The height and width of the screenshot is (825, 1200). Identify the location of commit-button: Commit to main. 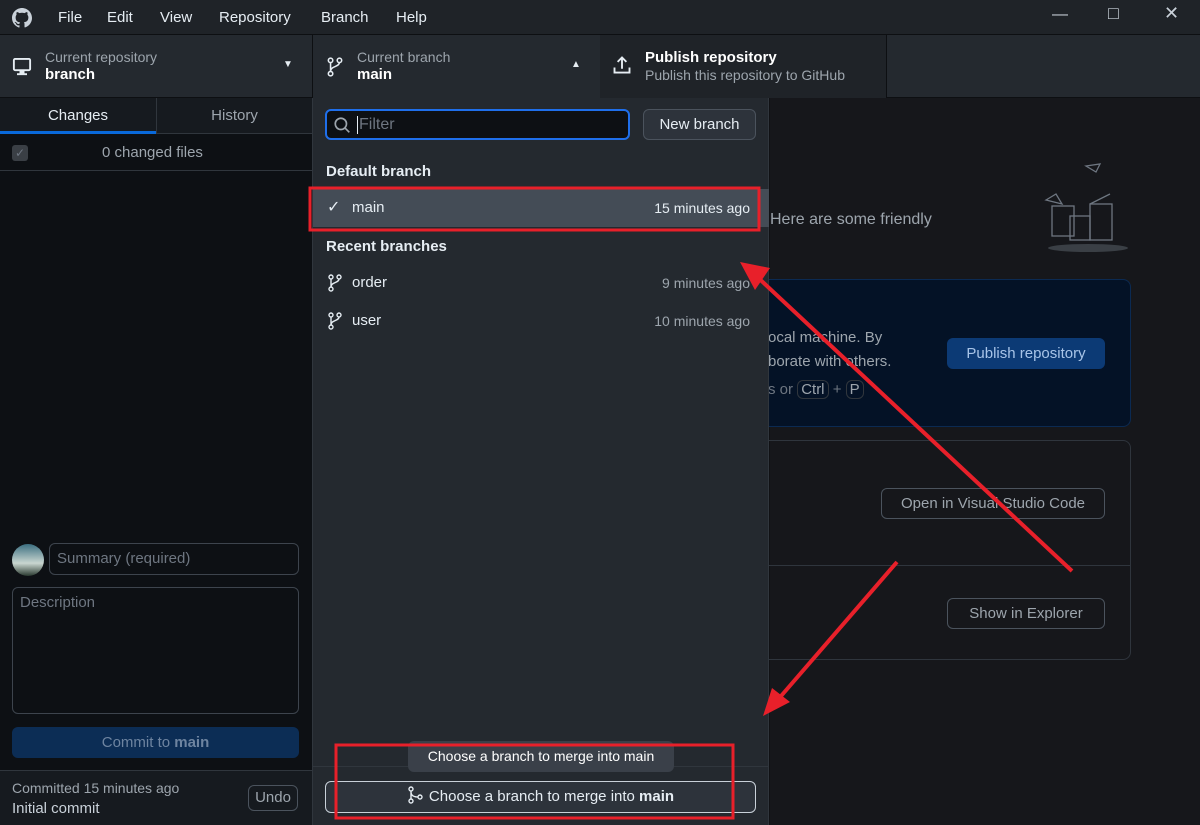
(155, 742).